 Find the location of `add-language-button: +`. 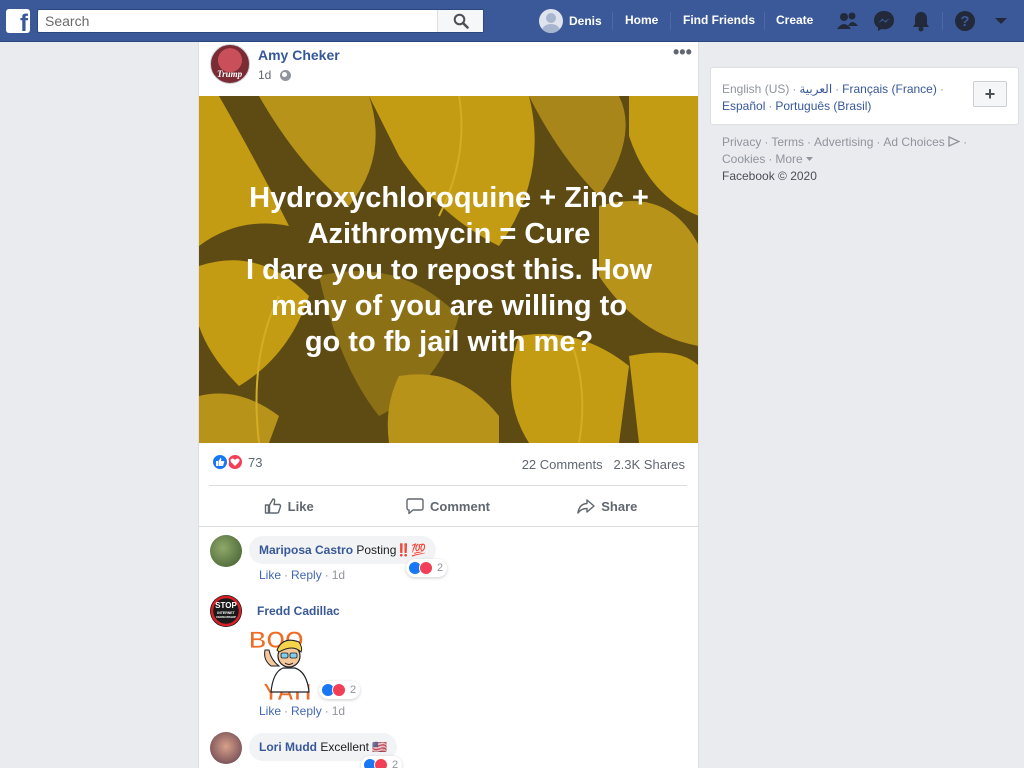

add-language-button: + is located at coordinates (990, 94).